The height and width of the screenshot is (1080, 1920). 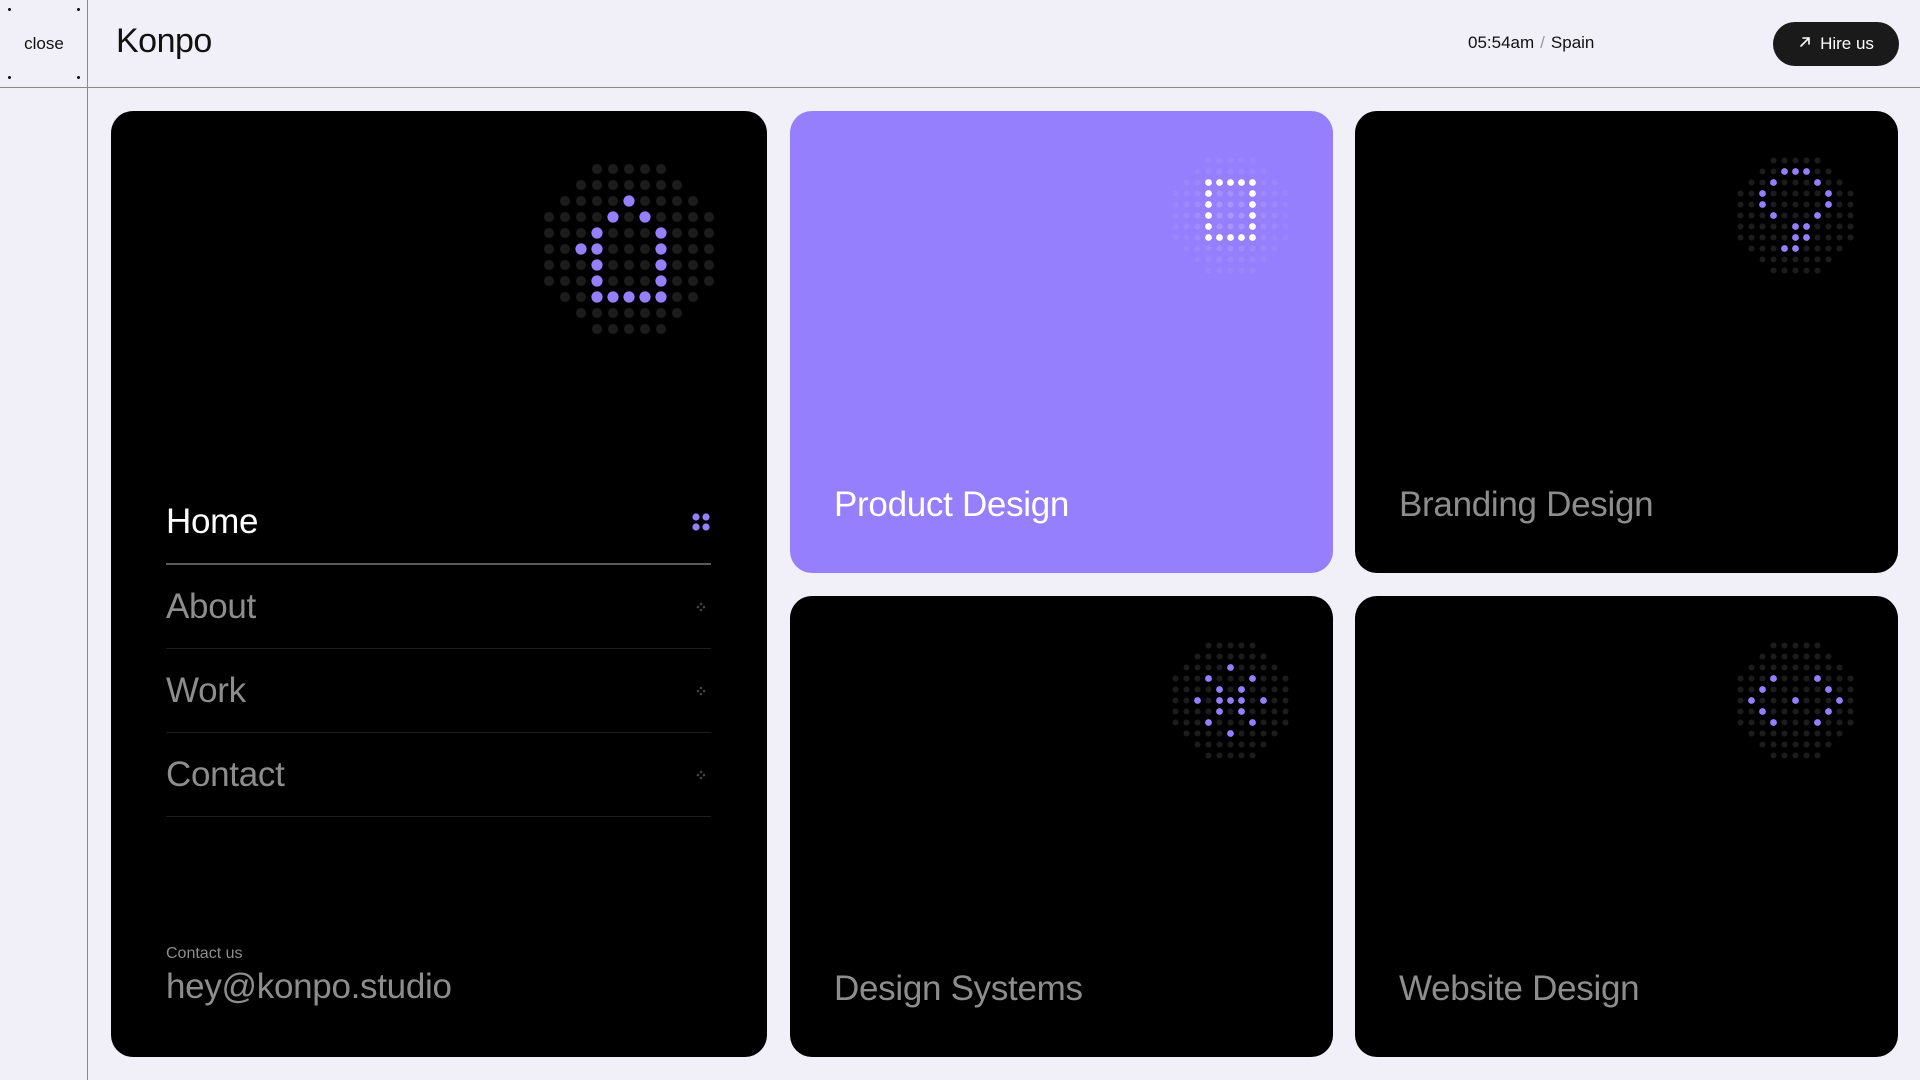 I want to click on nav-item-label: Work, so click(x=206, y=690).